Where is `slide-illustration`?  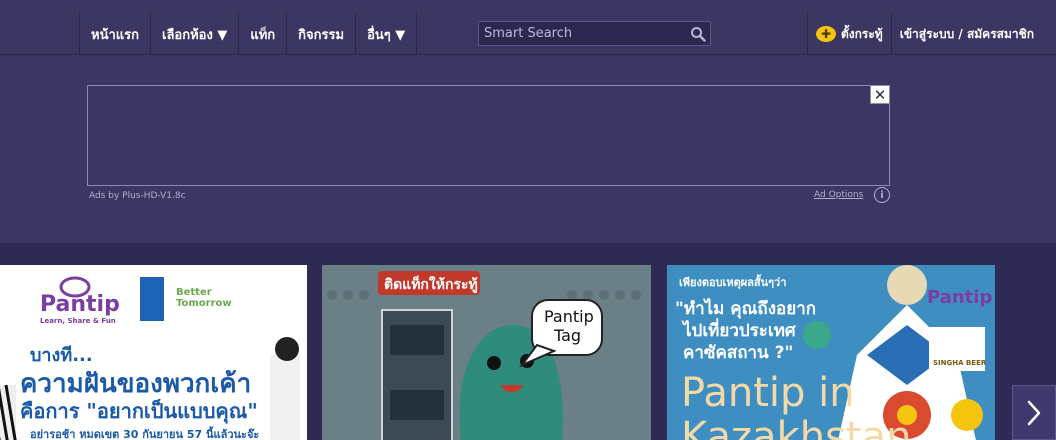
slide-illustration is located at coordinates (486, 352).